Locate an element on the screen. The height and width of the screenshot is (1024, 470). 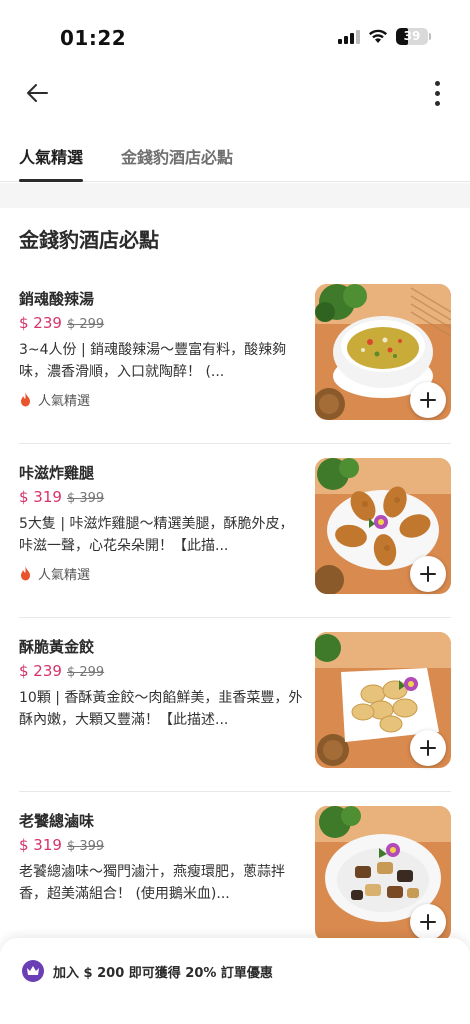
arrow-left-icon is located at coordinates (37, 93).